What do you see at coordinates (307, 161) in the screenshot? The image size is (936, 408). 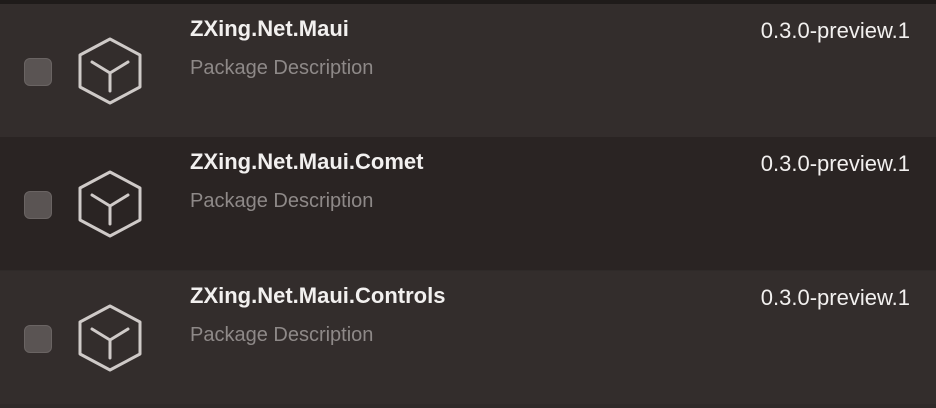 I see `package-name: ZXing.Net.Maui.Comet` at bounding box center [307, 161].